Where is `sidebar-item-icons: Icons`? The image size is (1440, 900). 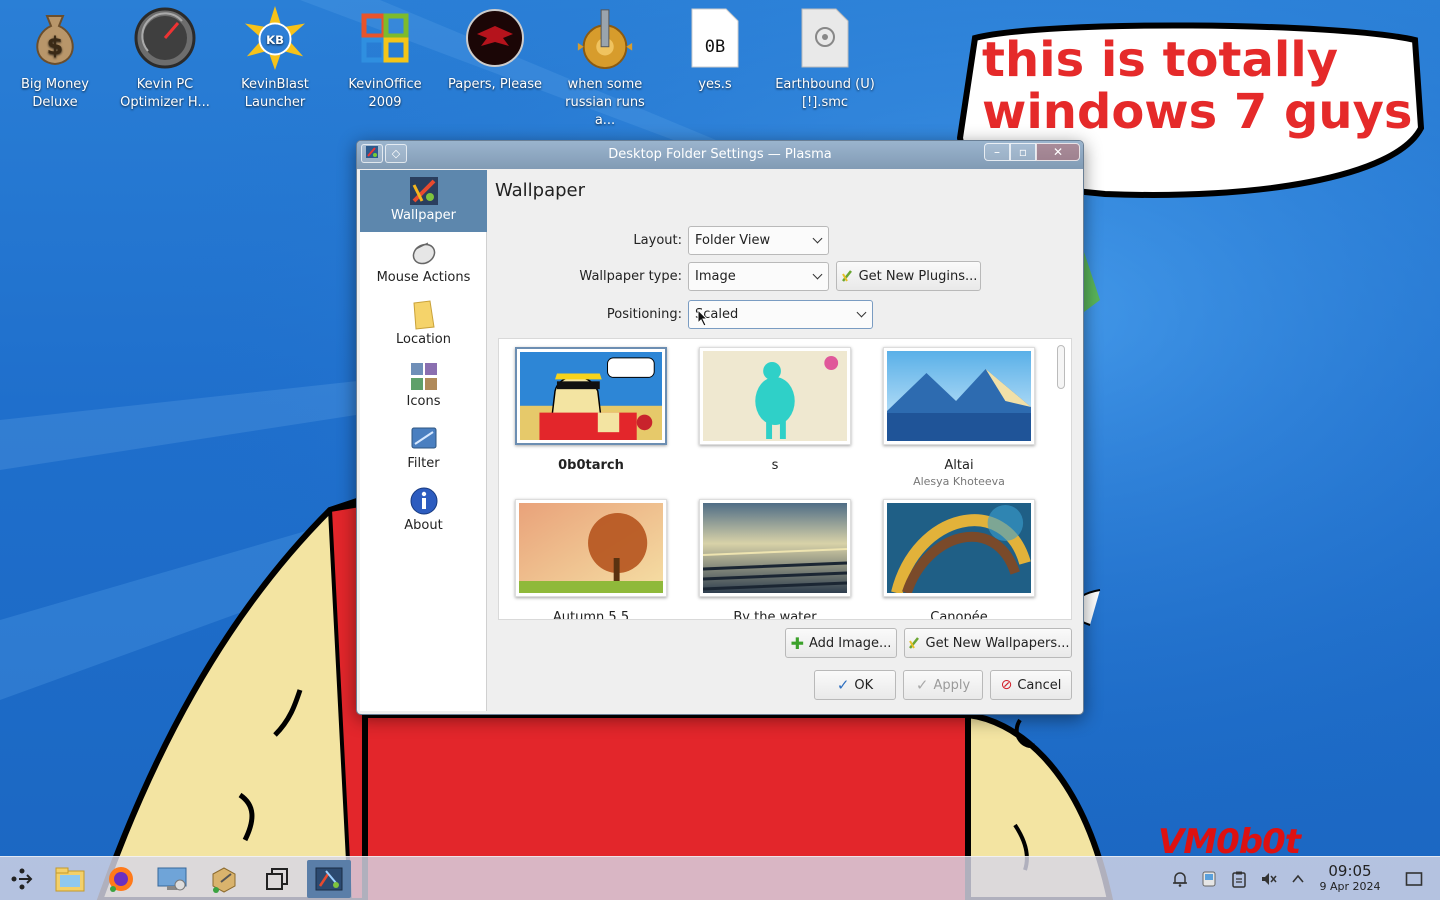 sidebar-item-icons: Icons is located at coordinates (423, 387).